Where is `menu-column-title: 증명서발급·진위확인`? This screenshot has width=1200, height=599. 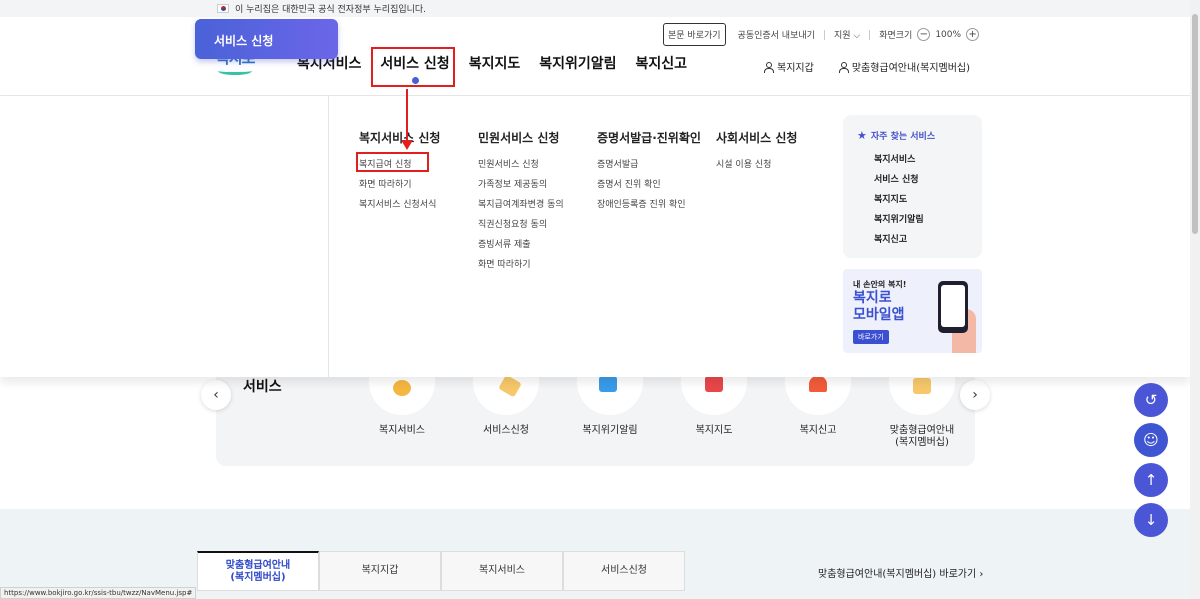 menu-column-title: 증명서발급·진위확인 is located at coordinates (649, 138).